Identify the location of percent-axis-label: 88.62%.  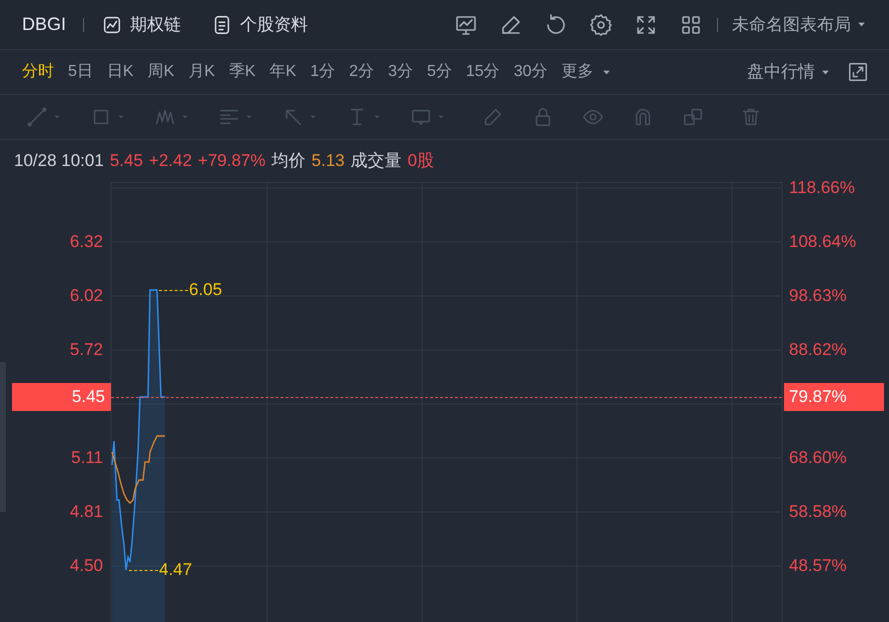
(818, 349).